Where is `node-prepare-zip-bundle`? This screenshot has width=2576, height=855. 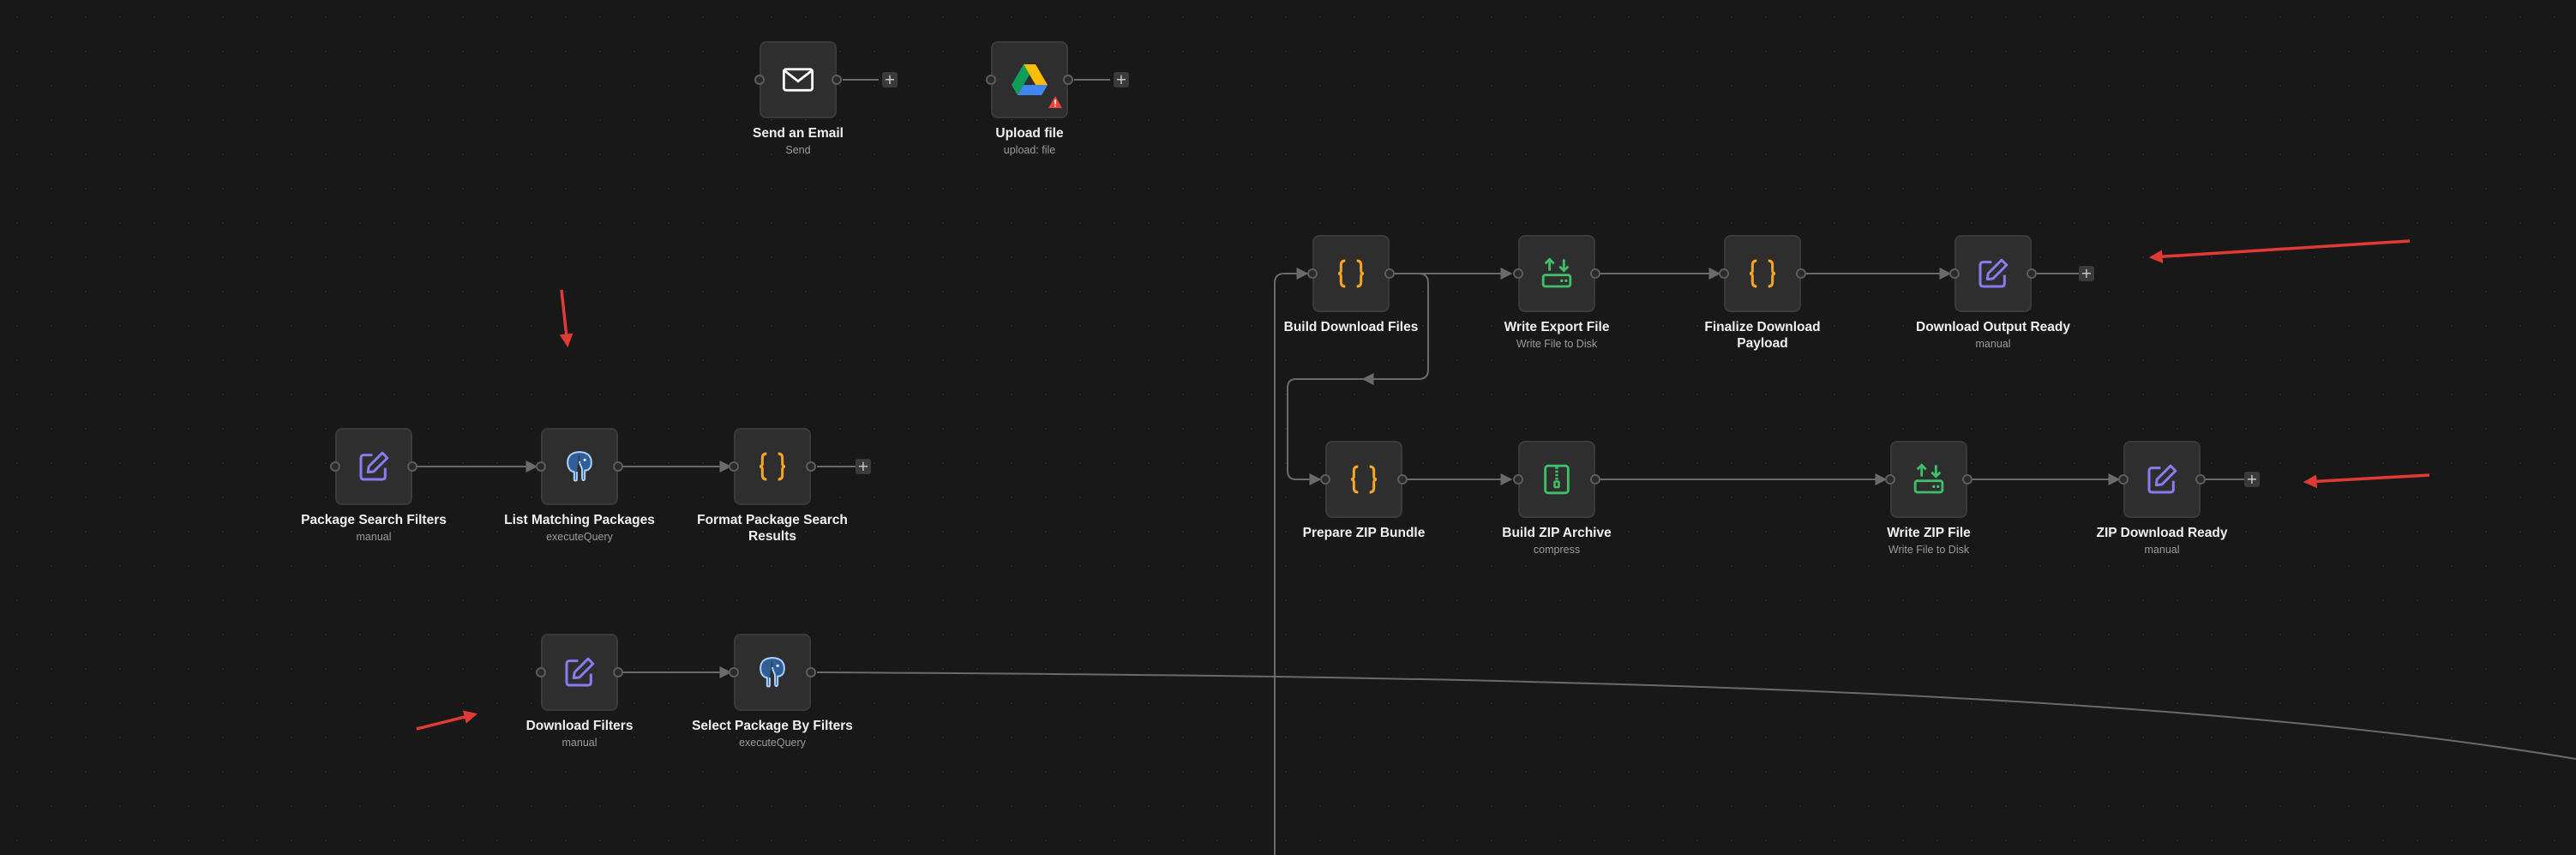 node-prepare-zip-bundle is located at coordinates (1364, 479).